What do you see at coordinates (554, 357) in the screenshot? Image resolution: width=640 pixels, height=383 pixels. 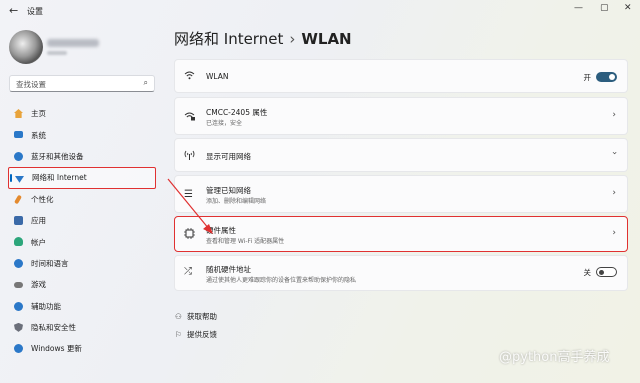 I see `watermark: @python高手养成` at bounding box center [554, 357].